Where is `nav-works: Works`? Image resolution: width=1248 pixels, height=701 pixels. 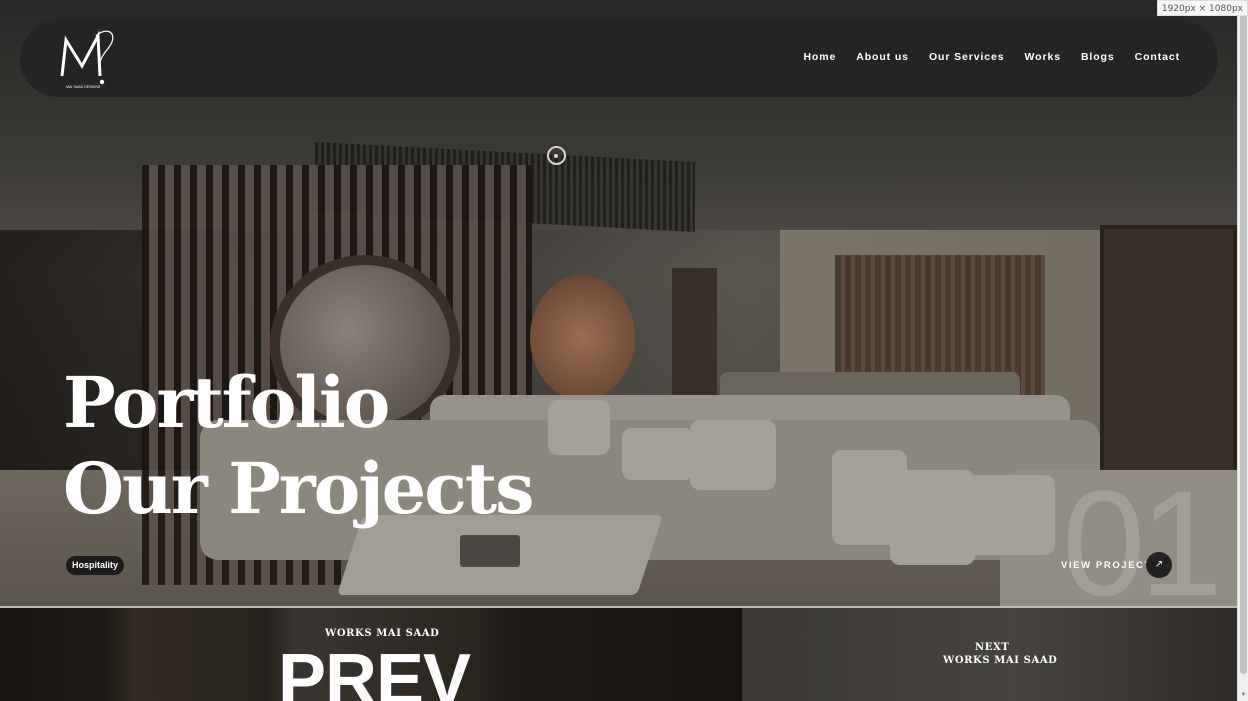 nav-works: Works is located at coordinates (1043, 57).